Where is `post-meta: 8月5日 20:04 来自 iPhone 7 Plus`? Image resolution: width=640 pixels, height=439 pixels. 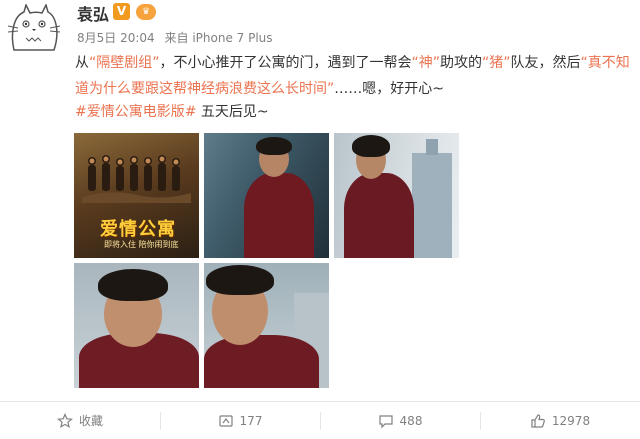 post-meta: 8月5日 20:04 来自 iPhone 7 Plus is located at coordinates (178, 37).